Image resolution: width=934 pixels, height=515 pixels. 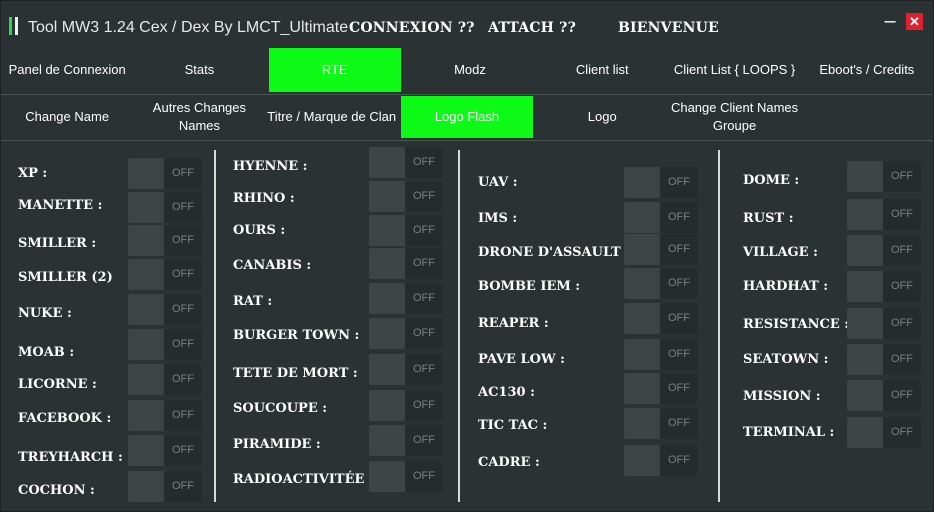 I want to click on toggle-hardhat: OFF, so click(x=884, y=286).